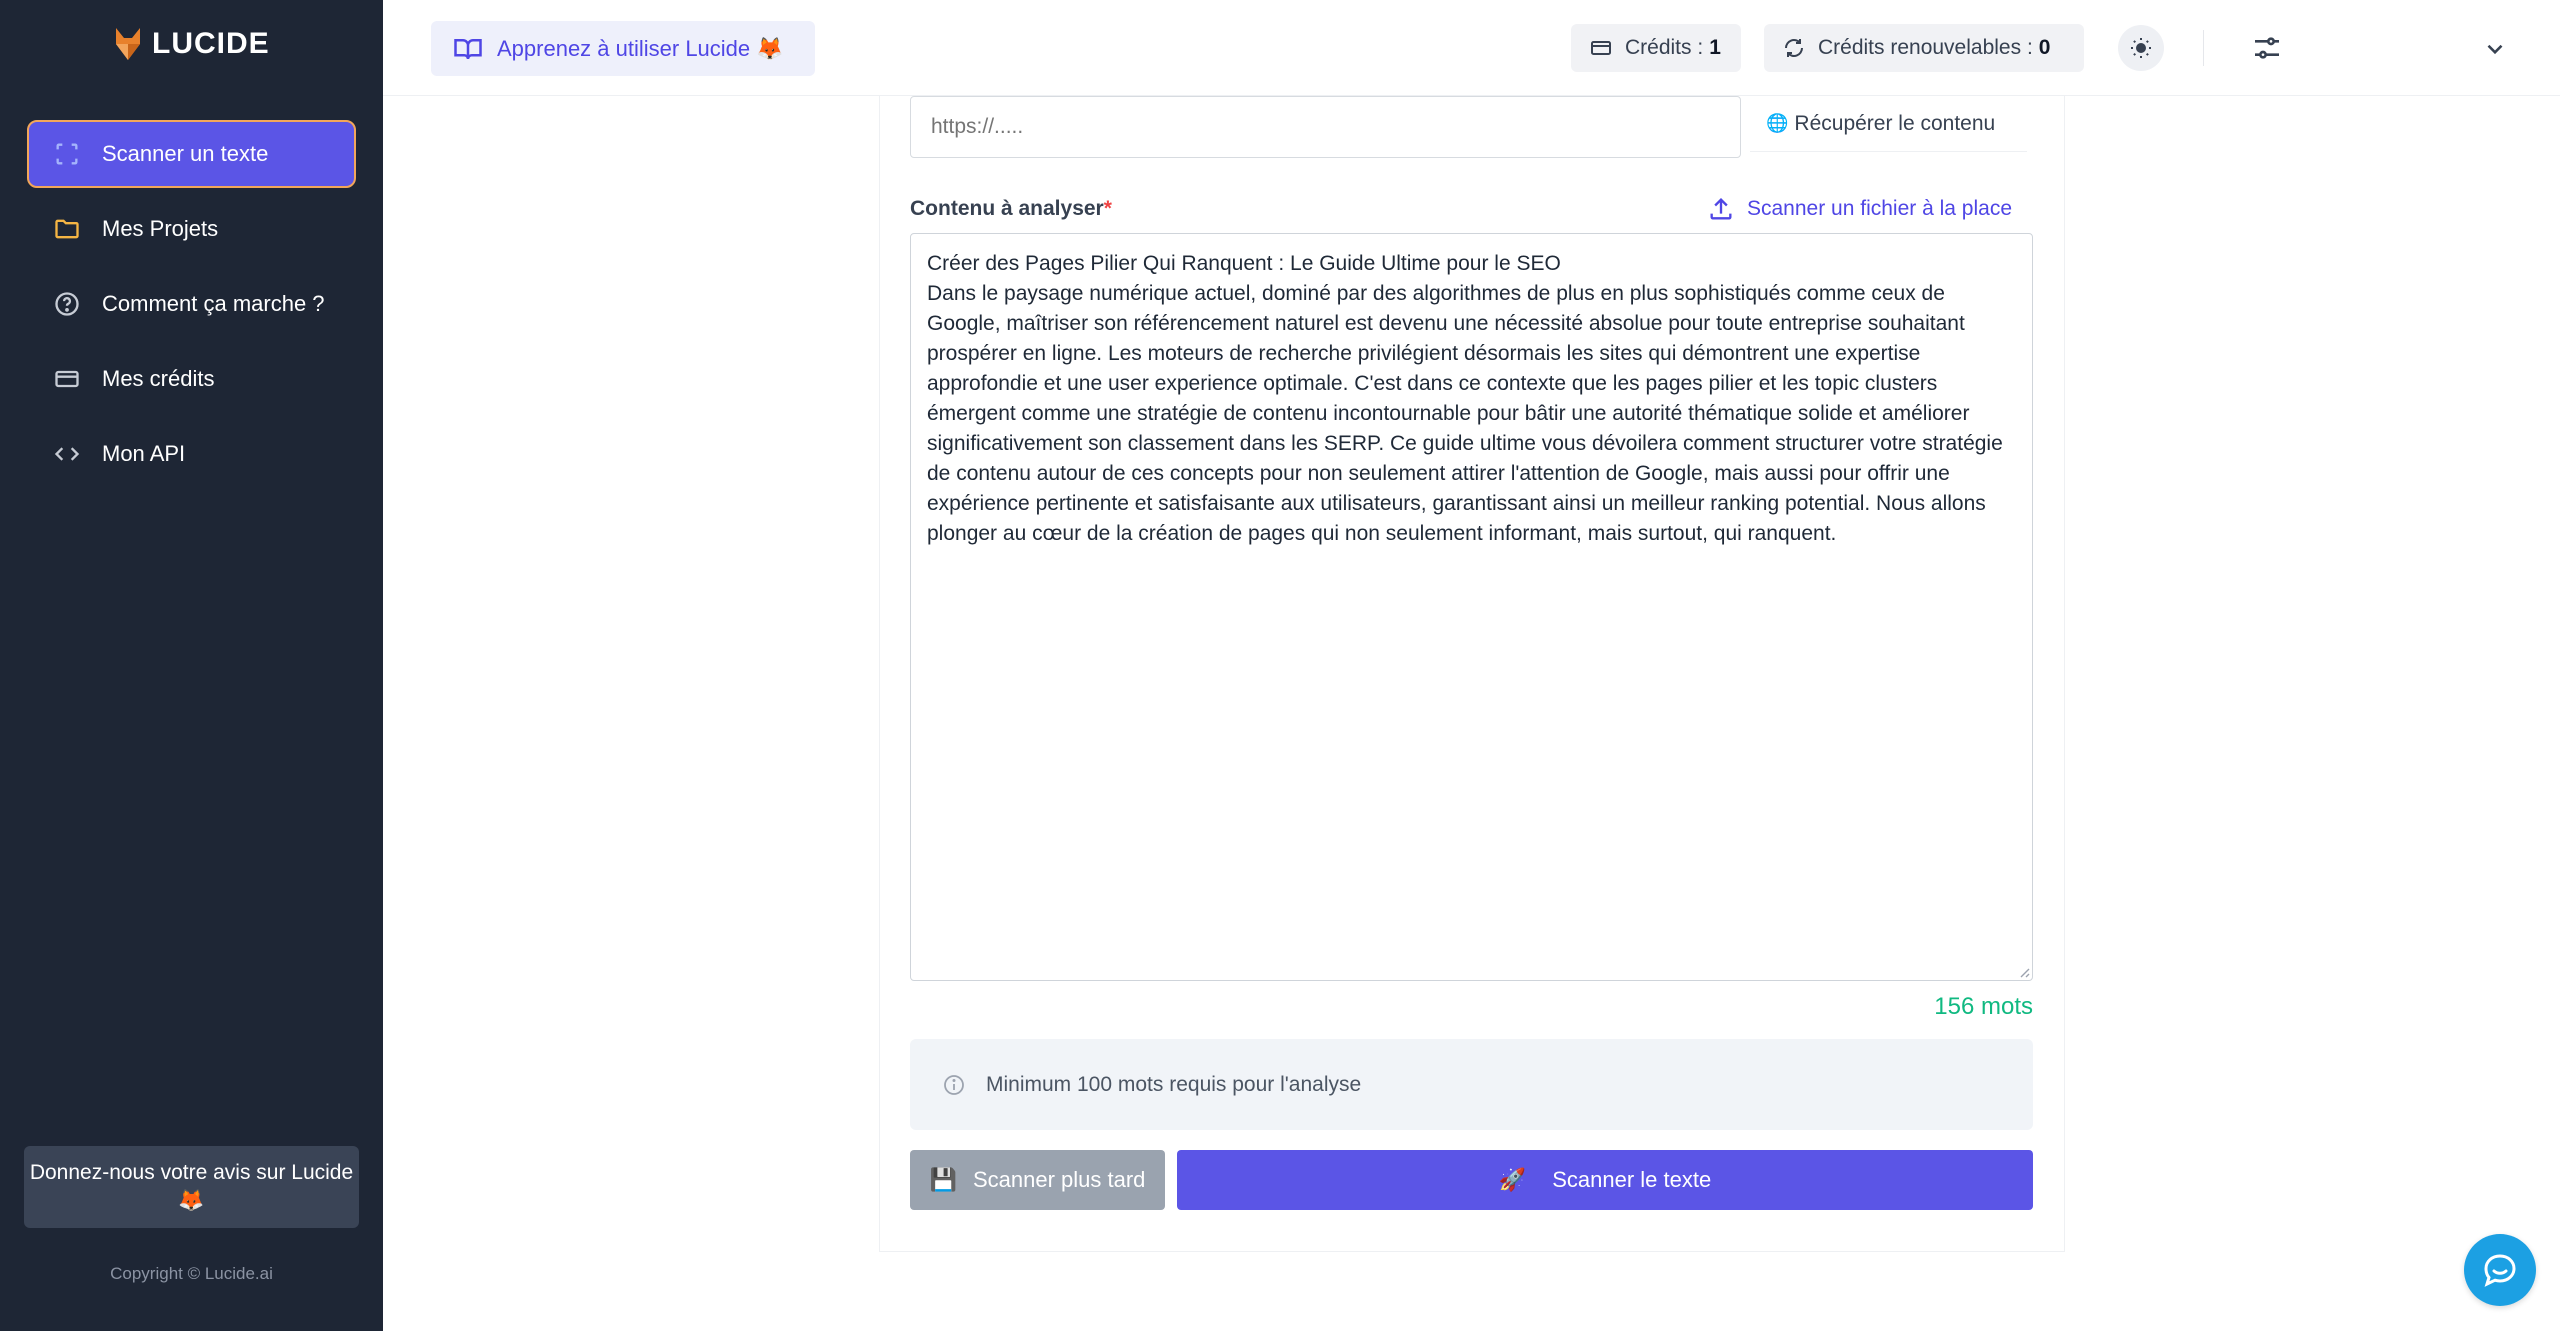 The width and height of the screenshot is (2560, 1331). I want to click on upload-icon, so click(1721, 209).